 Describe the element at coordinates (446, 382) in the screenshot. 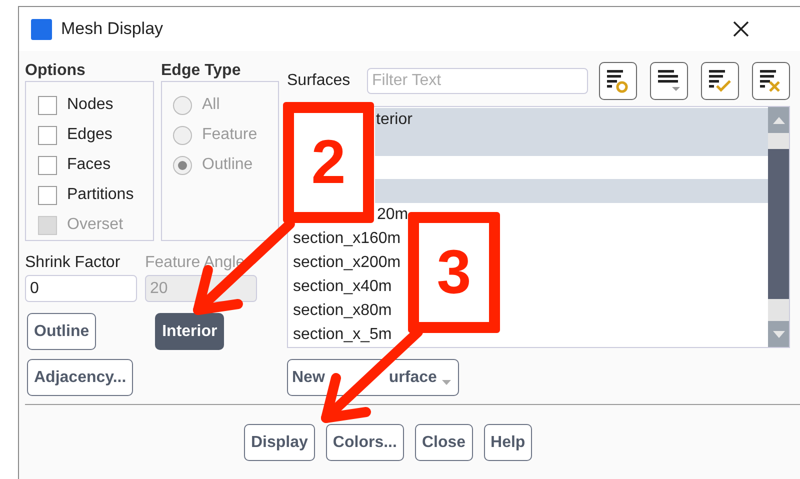

I see `caret-icon` at that location.